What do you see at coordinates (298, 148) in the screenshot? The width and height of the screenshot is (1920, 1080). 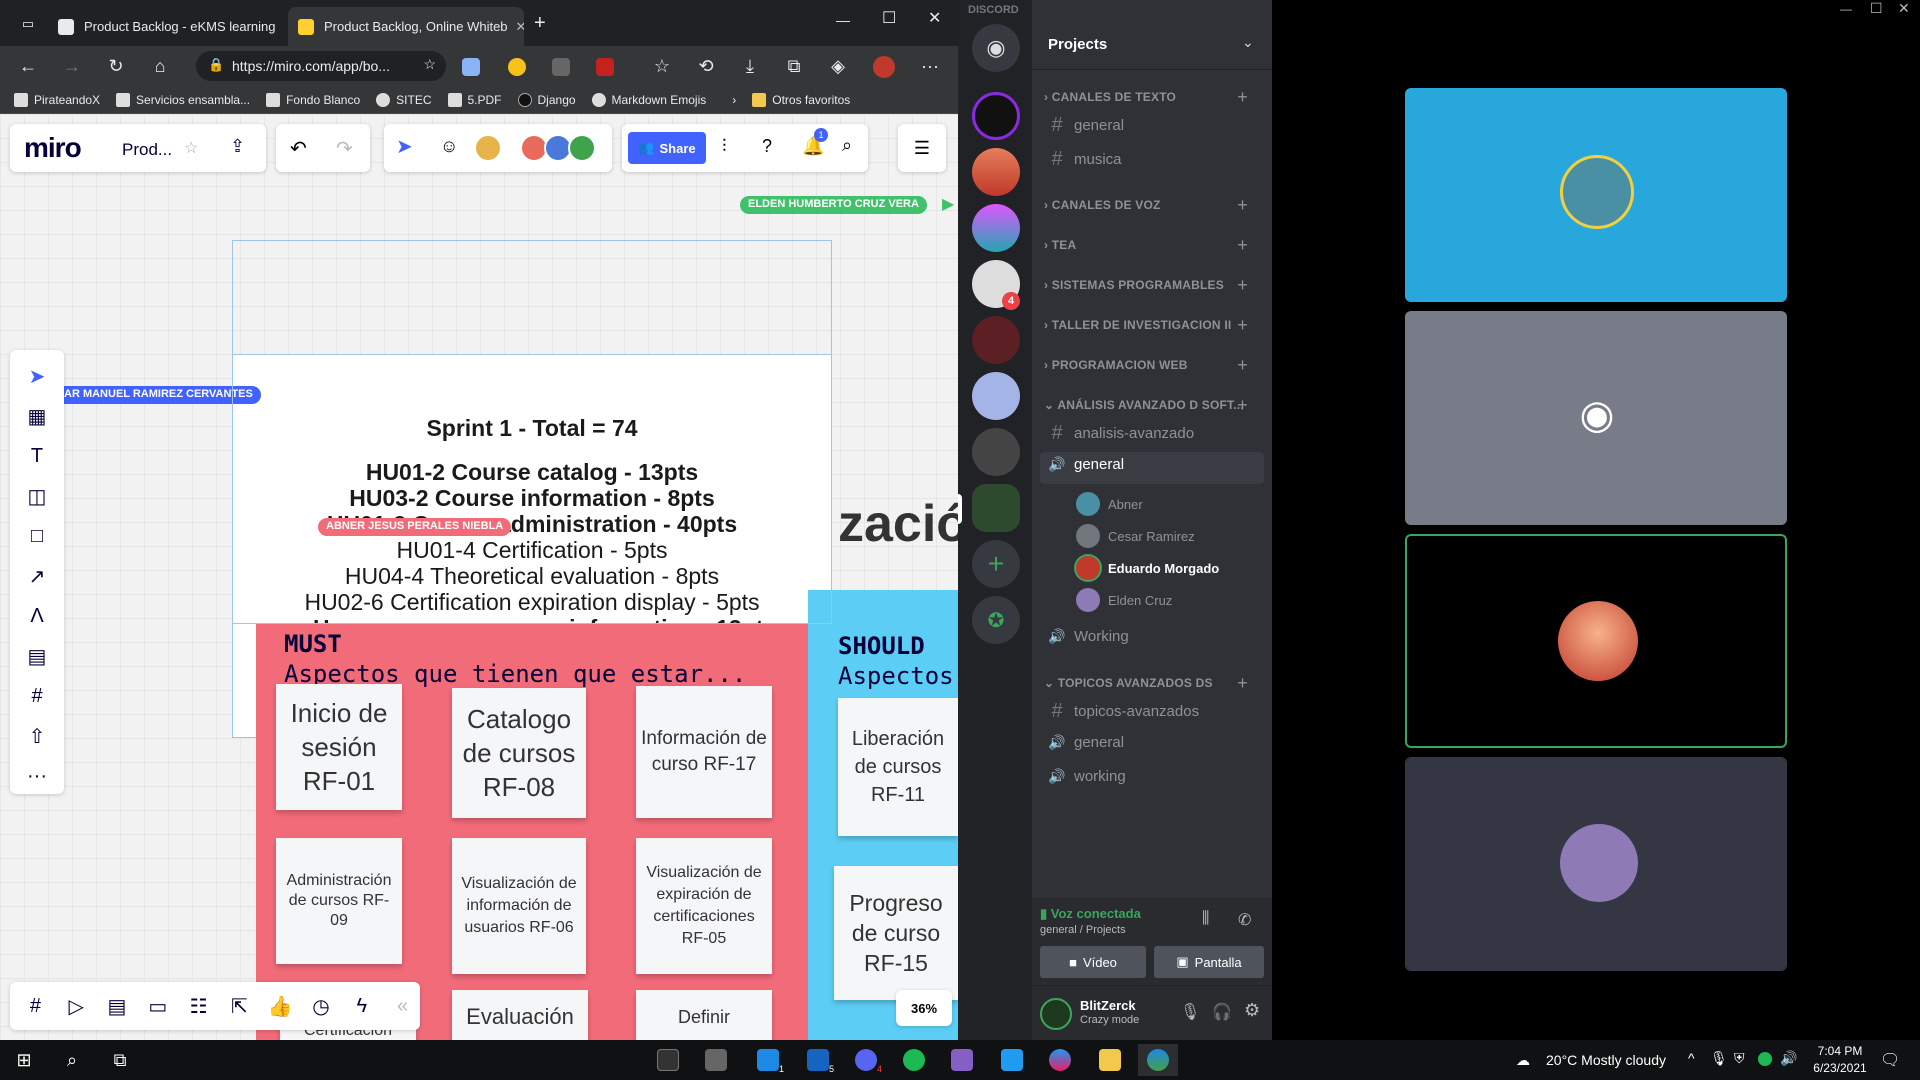 I see `undo-icon: ↶` at bounding box center [298, 148].